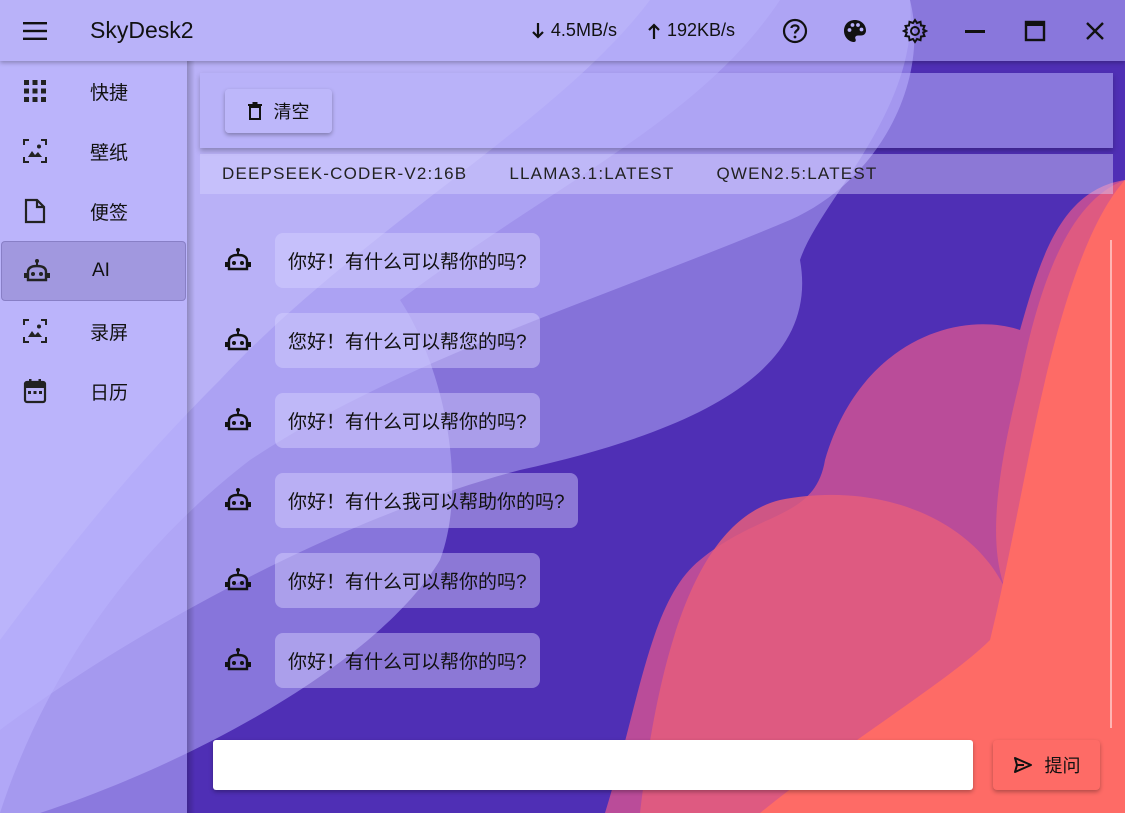 The image size is (1125, 813). Describe the element at coordinates (109, 393) in the screenshot. I see `sidebar-item-label: 日历` at that location.